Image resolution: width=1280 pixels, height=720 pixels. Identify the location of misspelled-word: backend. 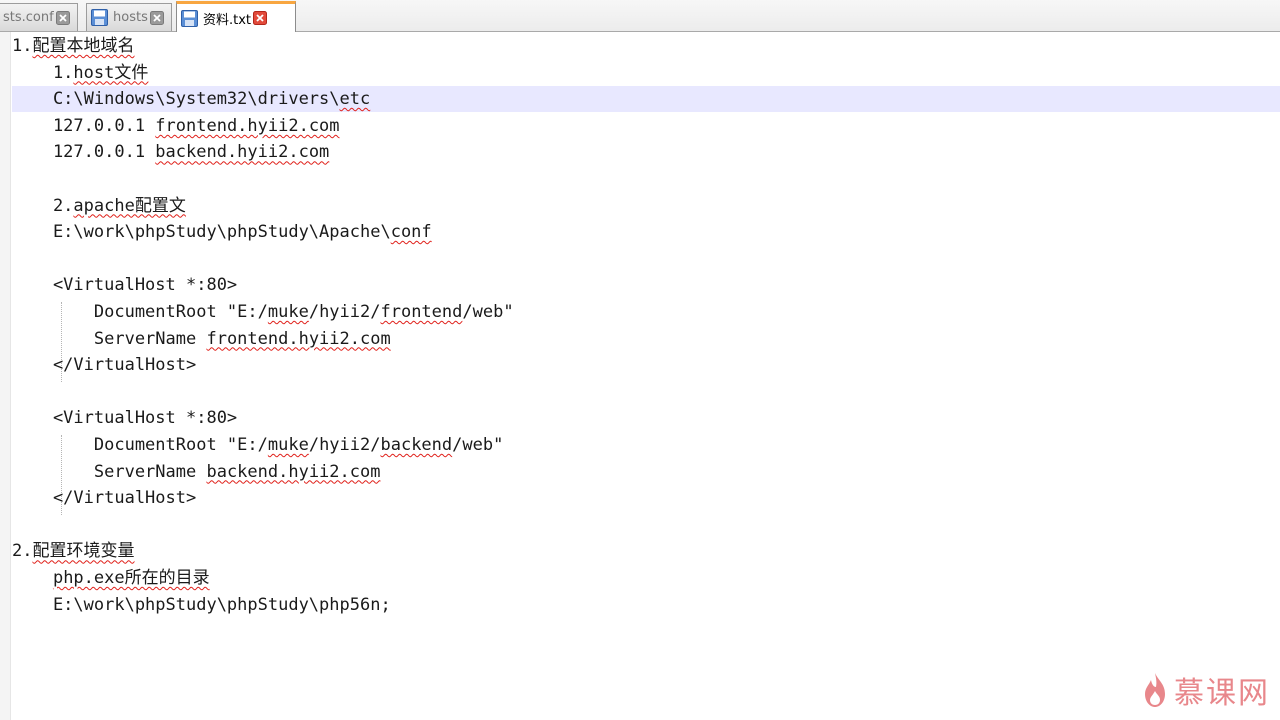
(416, 445).